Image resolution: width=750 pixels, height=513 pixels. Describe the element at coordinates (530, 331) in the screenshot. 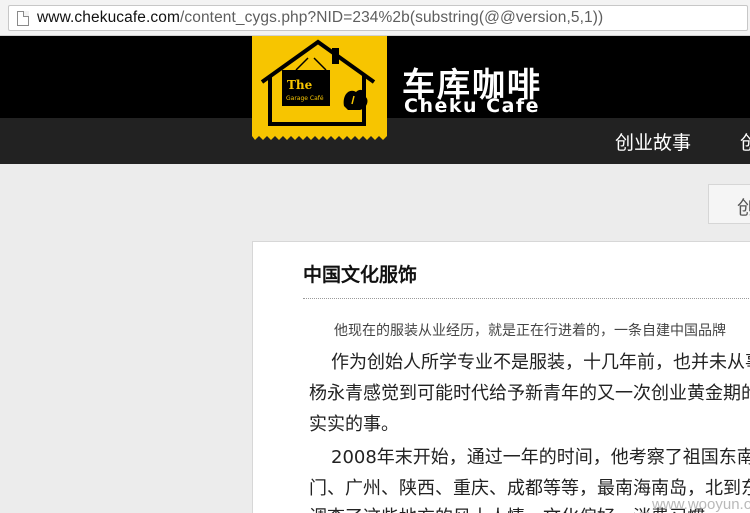

I see `article-summary: 他现在的服装从业经历，就是正在行进着的，一条自建中国品牌` at that location.